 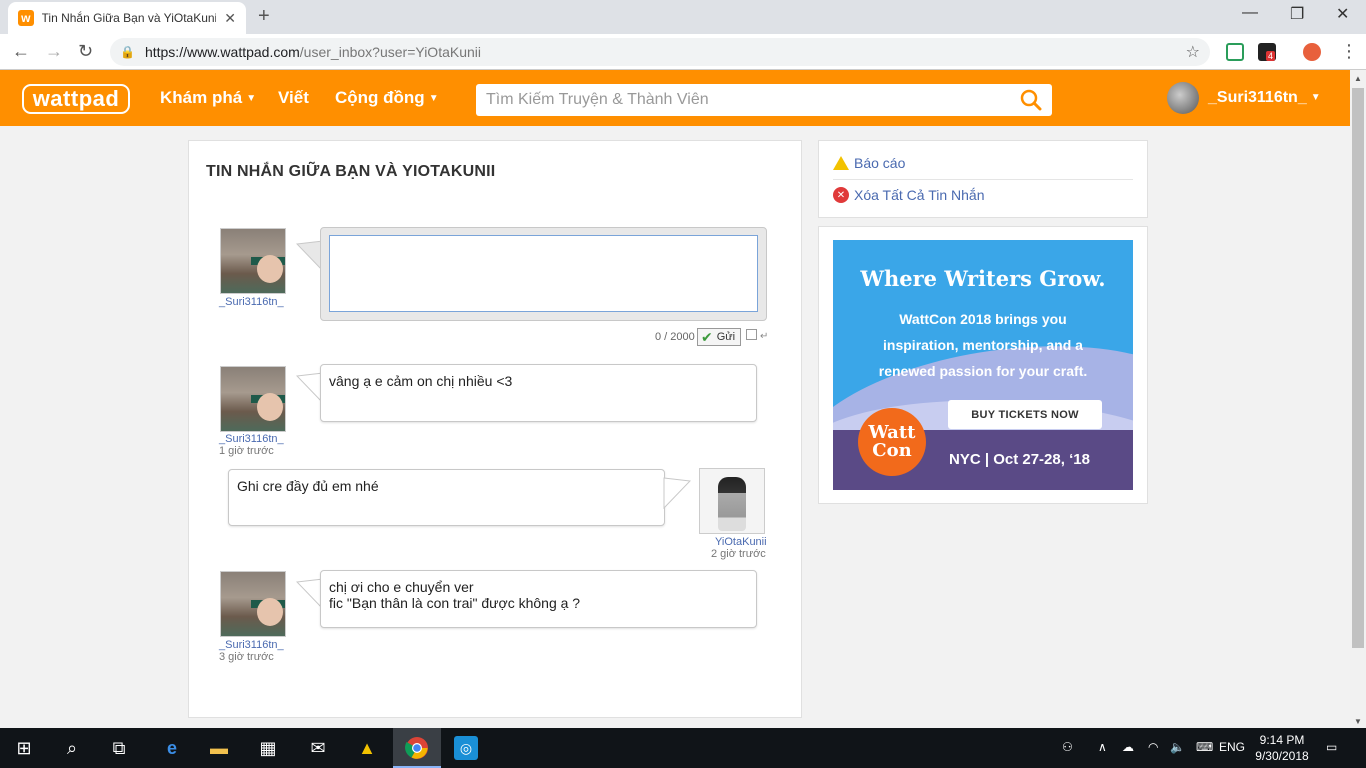 What do you see at coordinates (367, 748) in the screenshot?
I see `warning-app-icon: ▲` at bounding box center [367, 748].